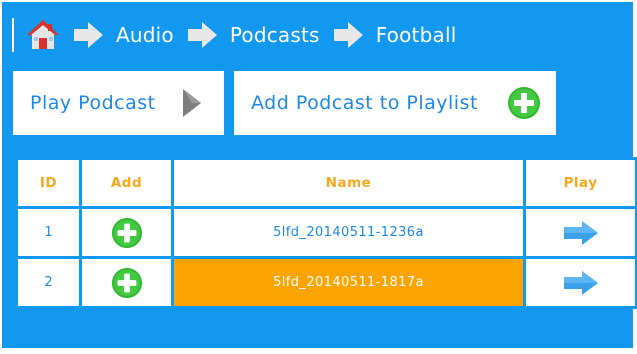 The height and width of the screenshot is (354, 637). I want to click on table-row: 2 5lfd_20140511-1817a, so click(326, 282).